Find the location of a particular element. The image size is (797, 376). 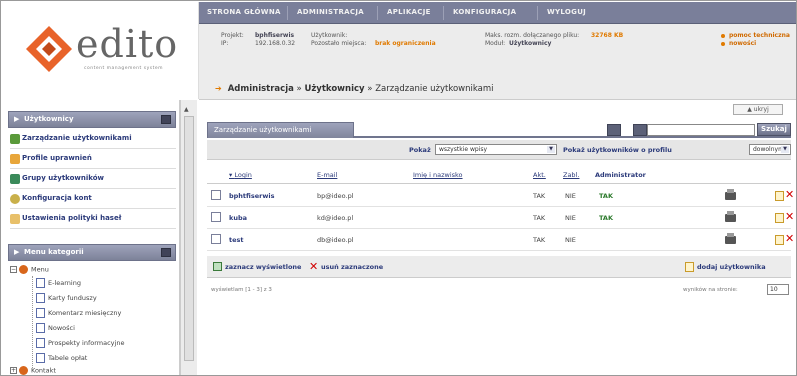

help-bullet-icon is located at coordinates (723, 36).